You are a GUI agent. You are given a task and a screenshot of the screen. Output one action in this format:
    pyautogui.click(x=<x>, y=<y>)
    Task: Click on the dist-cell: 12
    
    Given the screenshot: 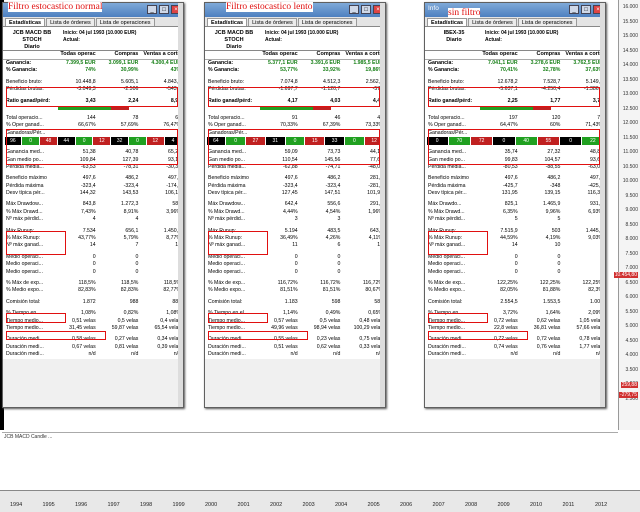 What is the action you would take?
    pyautogui.click(x=155, y=141)
    